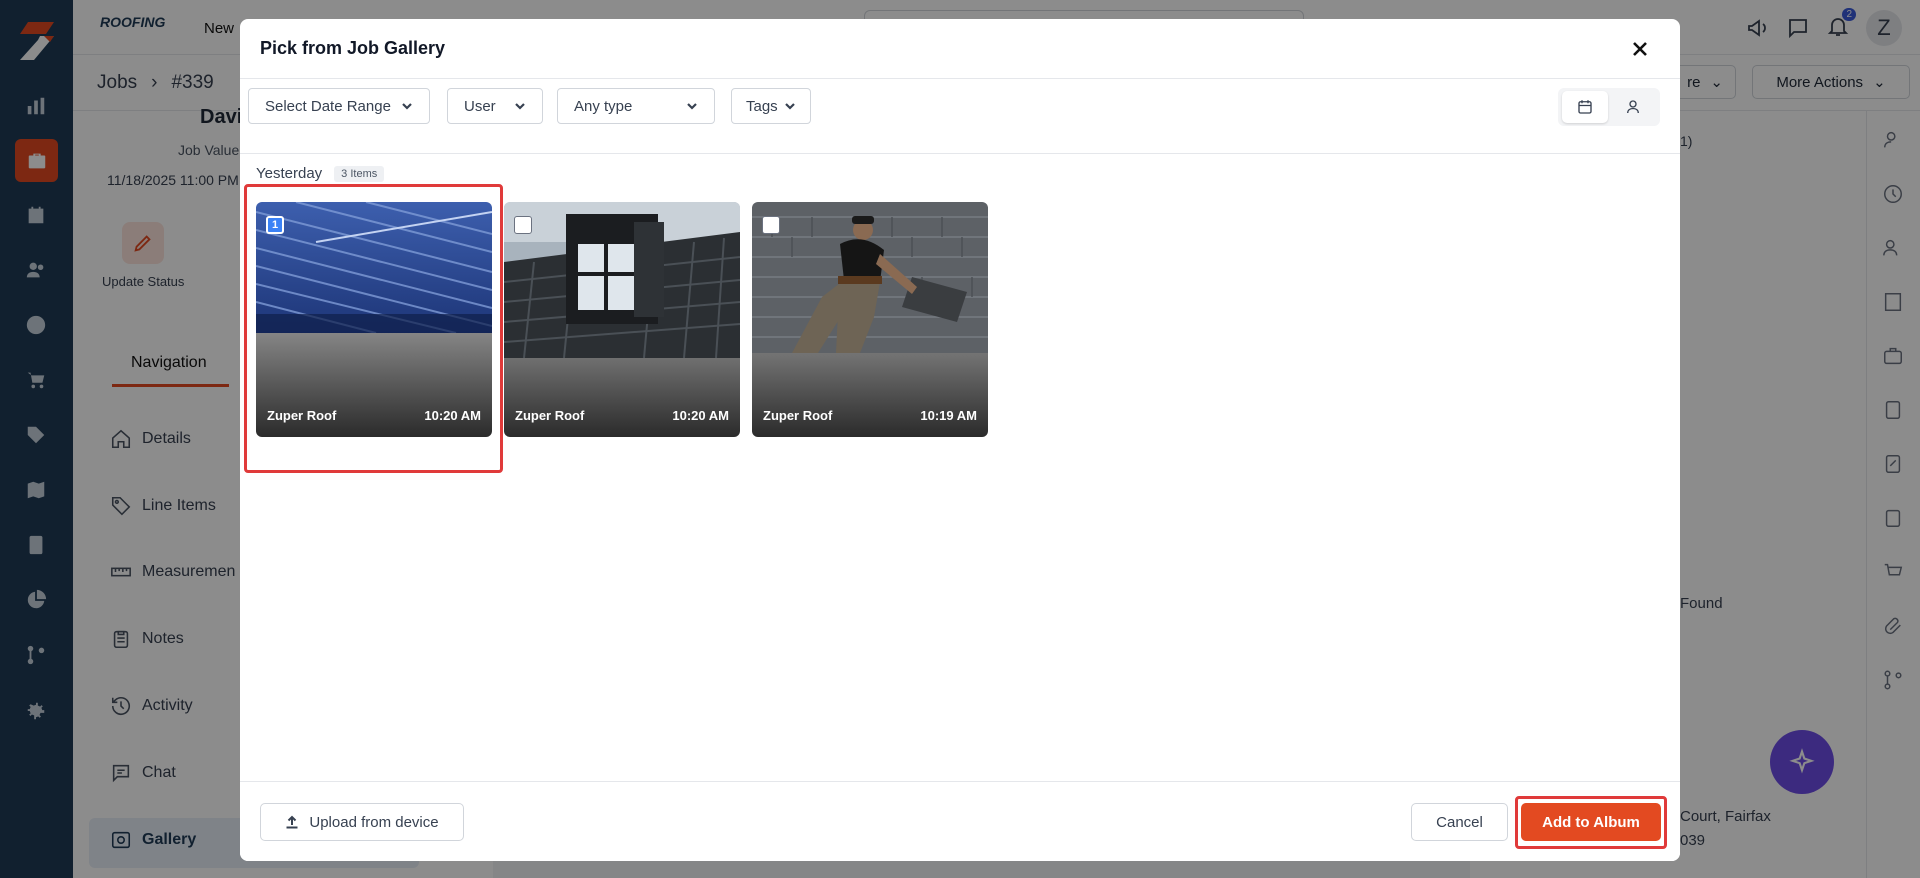  I want to click on calendar-icon, so click(1585, 107).